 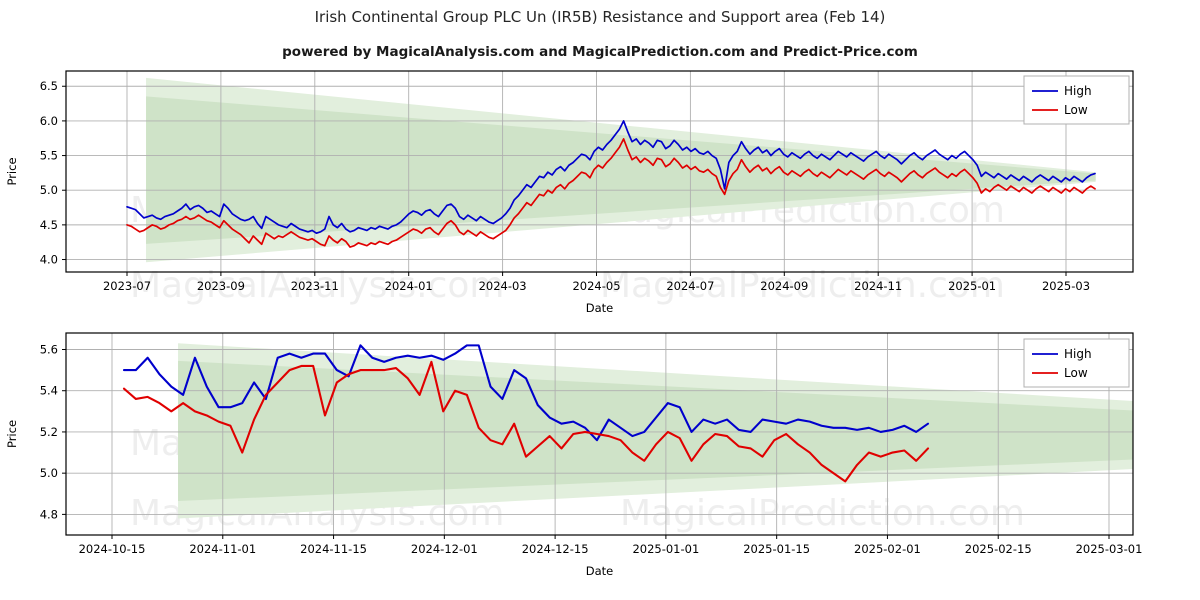 I want to click on x-tick-label: 2024-10-15, so click(x=112, y=549).